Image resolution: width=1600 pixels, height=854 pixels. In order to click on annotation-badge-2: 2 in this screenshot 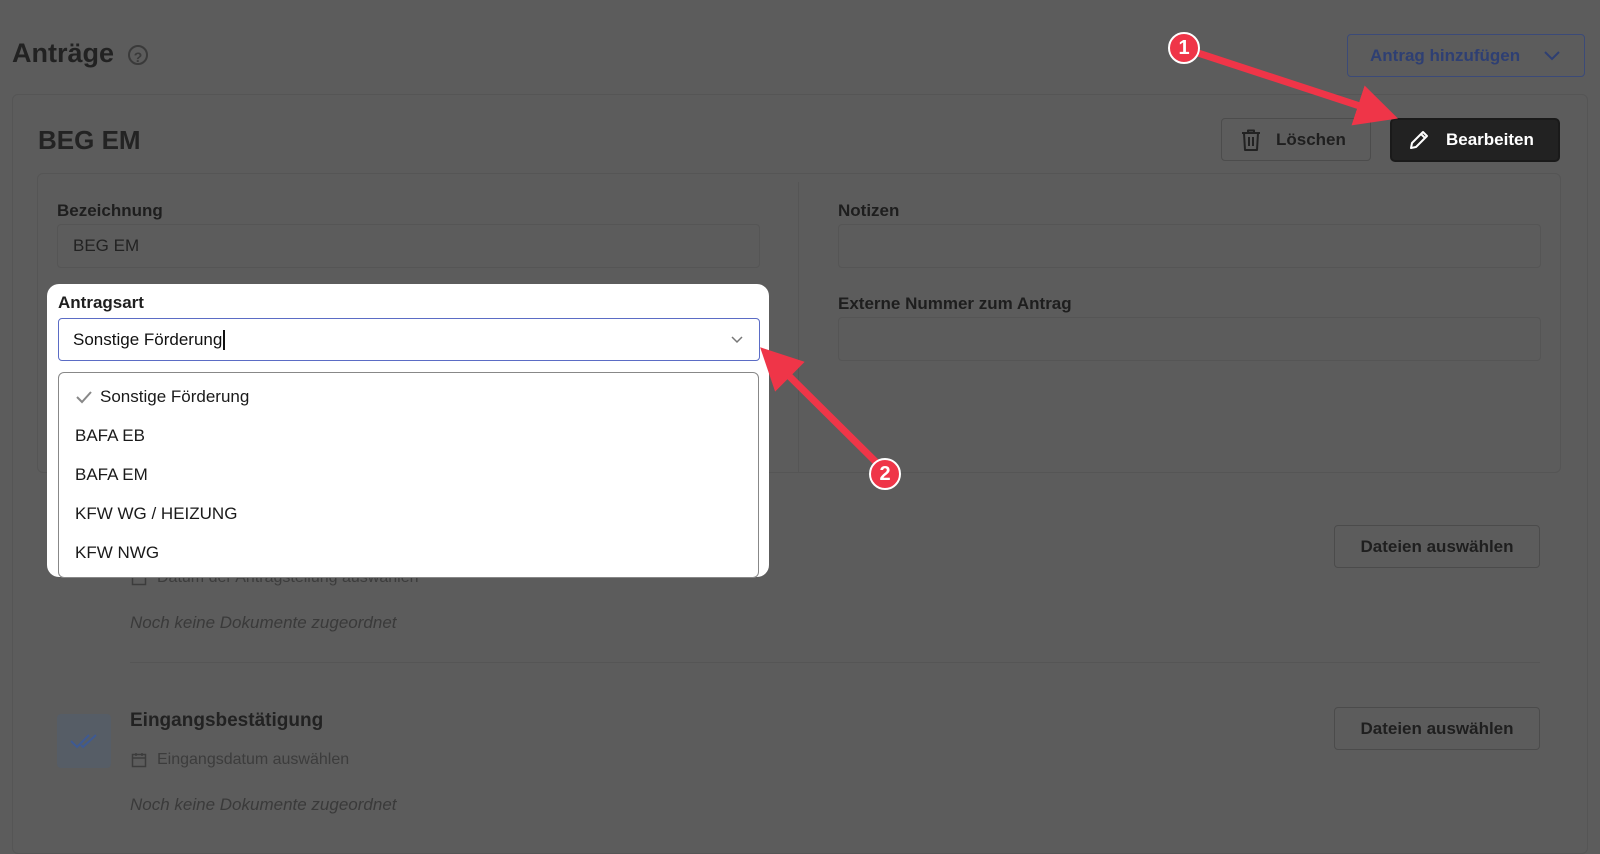, I will do `click(885, 474)`.